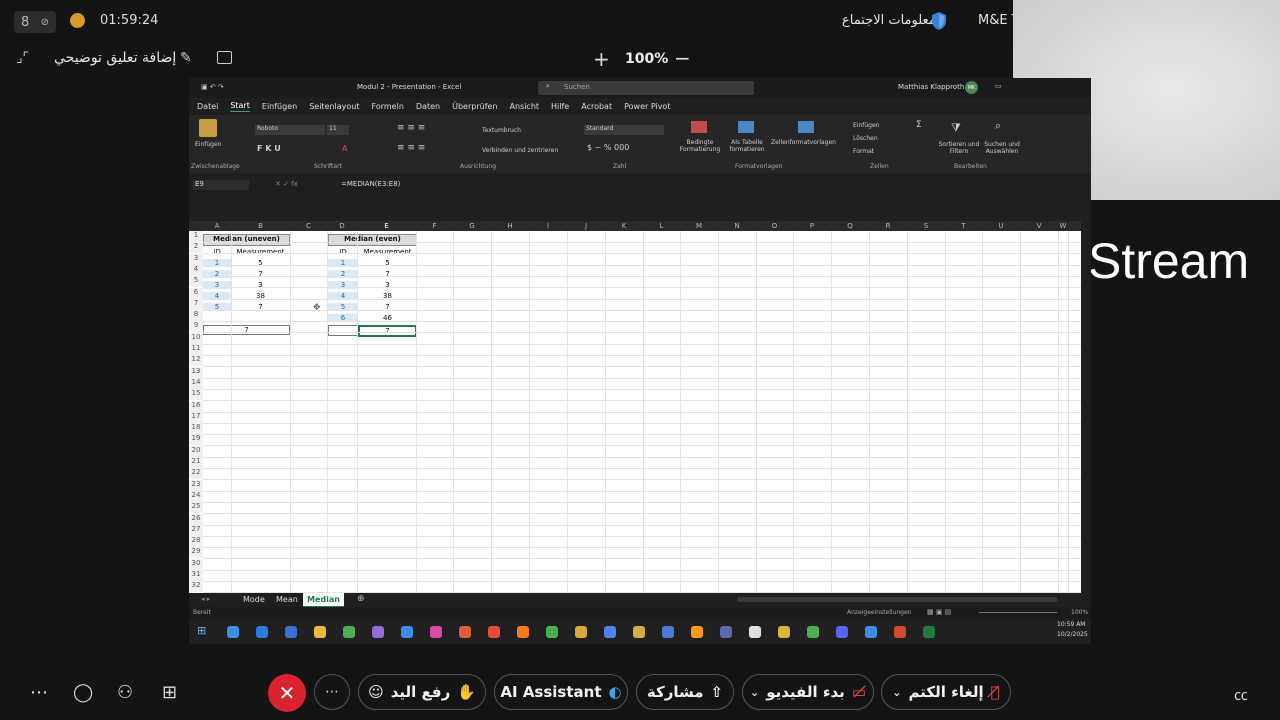  What do you see at coordinates (196, 361) in the screenshot?
I see `row-number: 12` at bounding box center [196, 361].